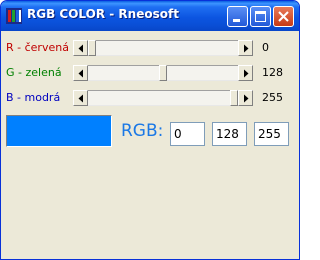 This screenshot has width=320, height=260. I want to click on green-scroll-track, so click(163, 73).